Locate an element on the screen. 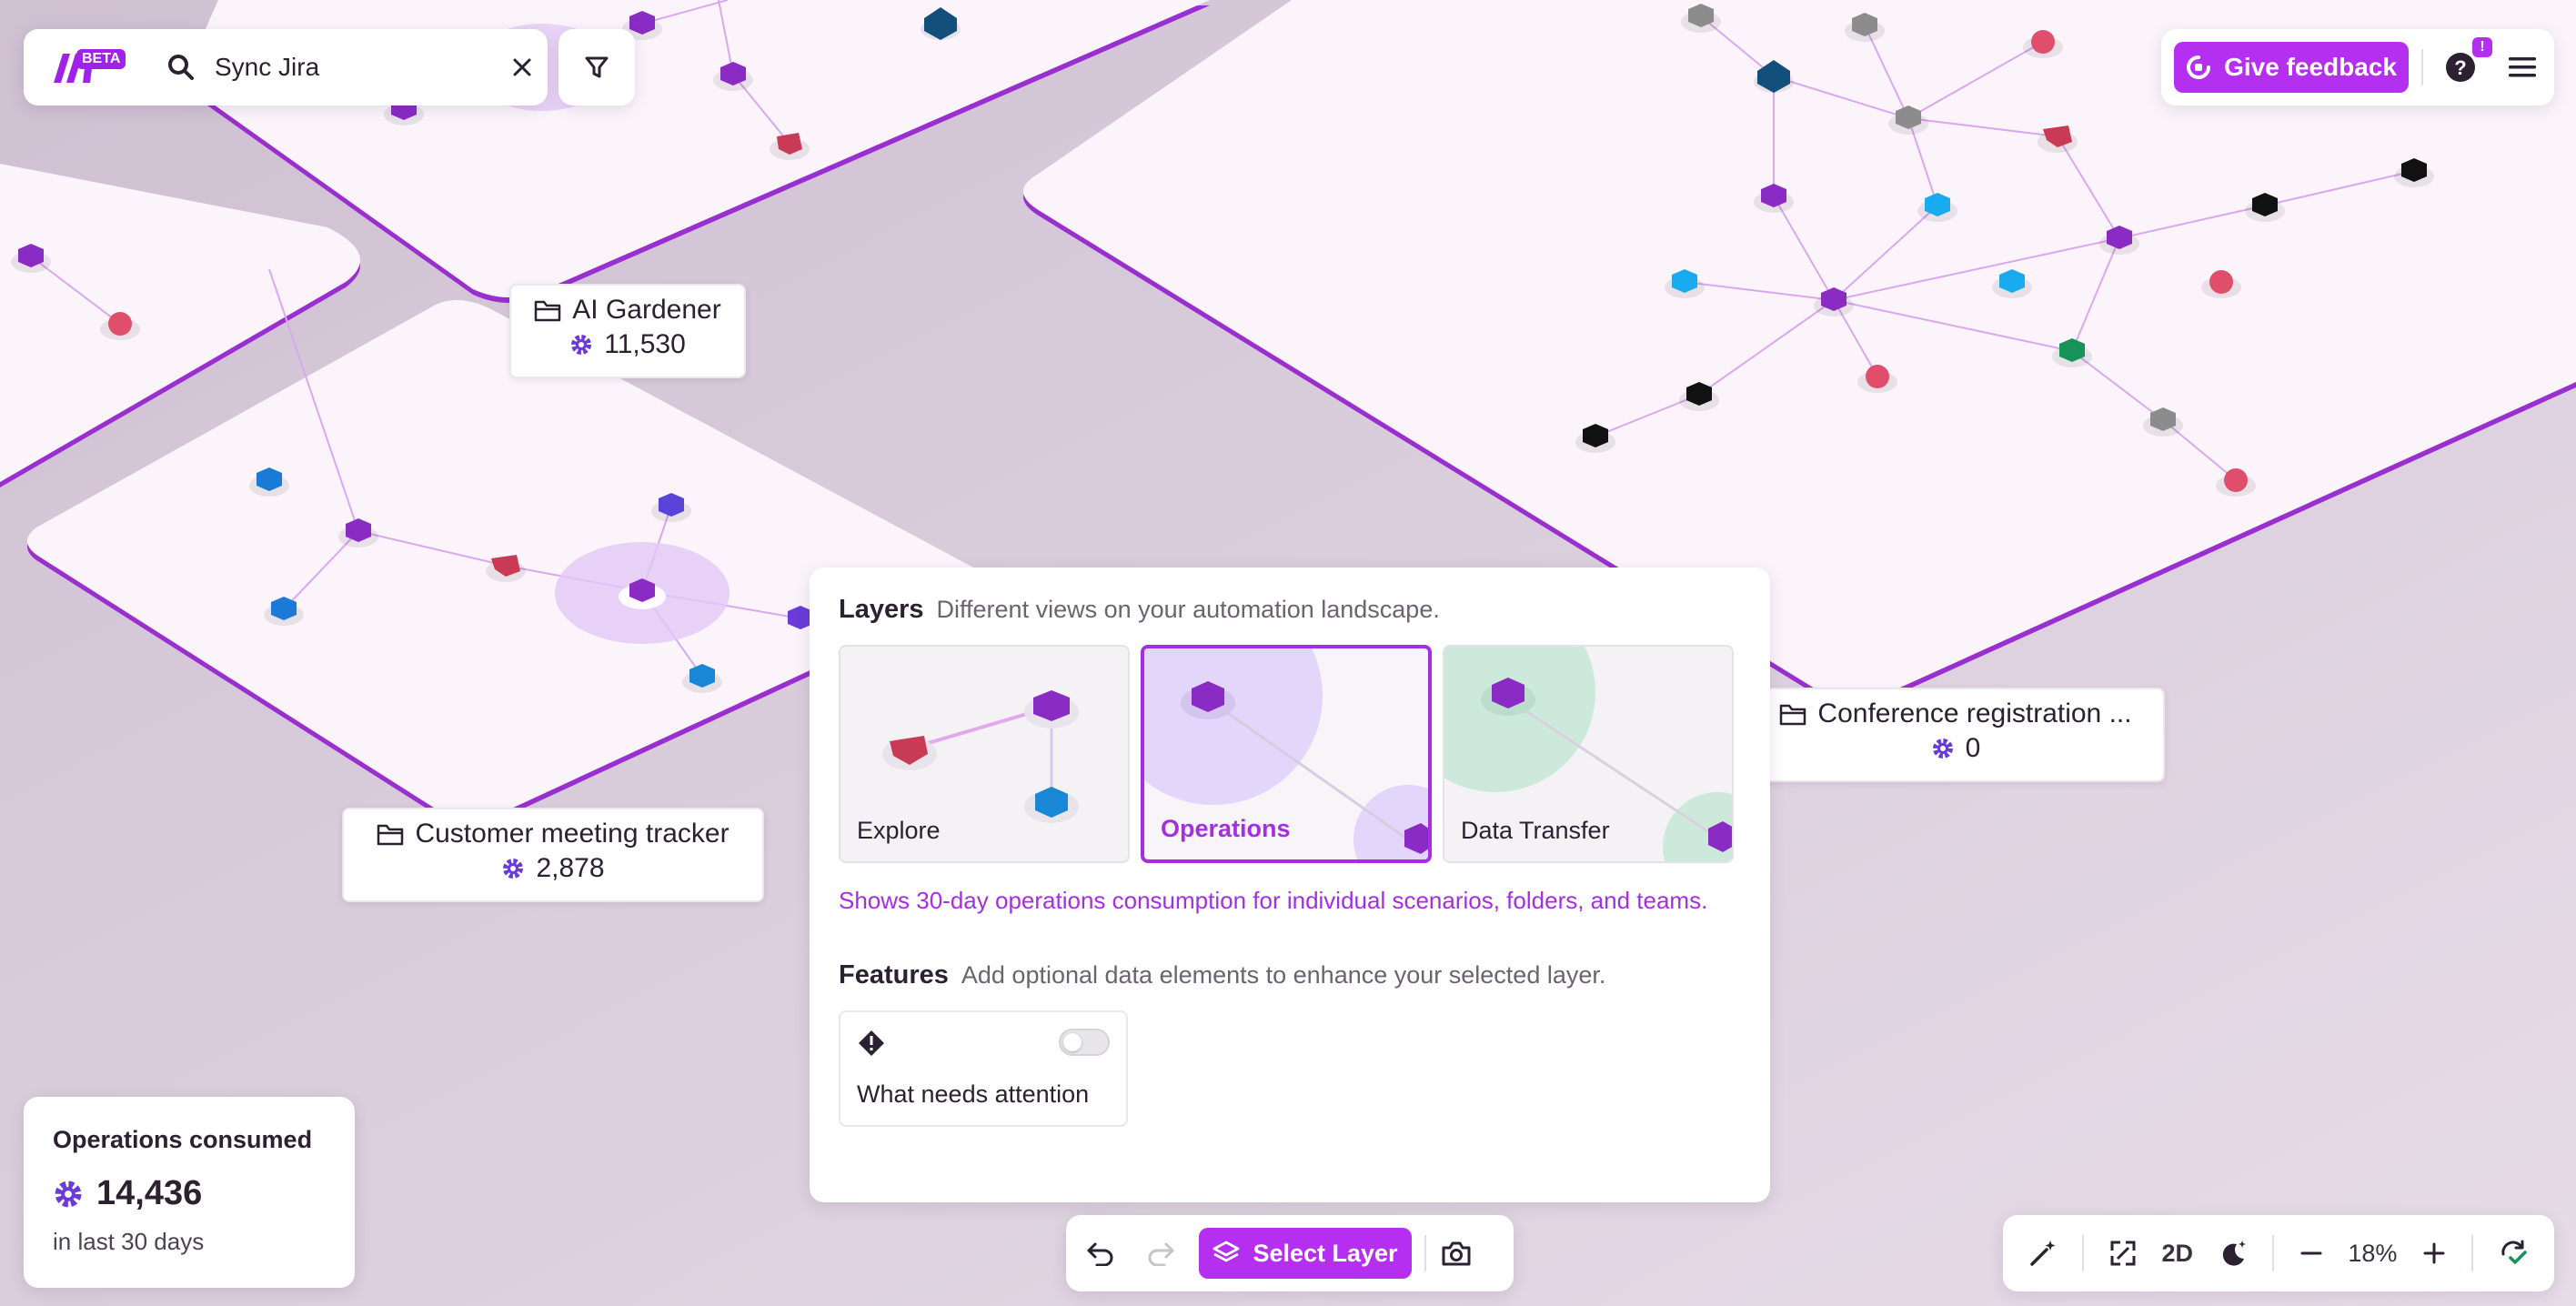 The height and width of the screenshot is (1306, 2576). view-mode-toggle: 2D is located at coordinates (2178, 1254).